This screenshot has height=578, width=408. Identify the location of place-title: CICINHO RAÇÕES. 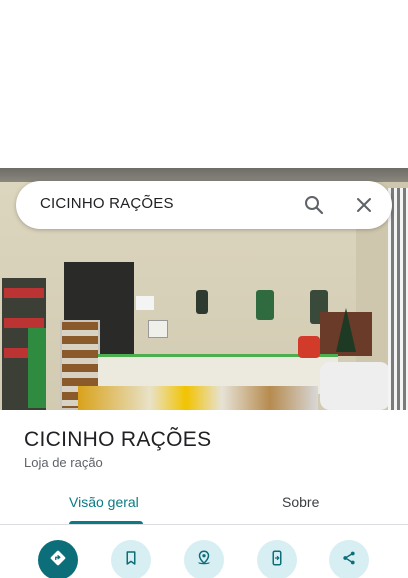
(118, 439).